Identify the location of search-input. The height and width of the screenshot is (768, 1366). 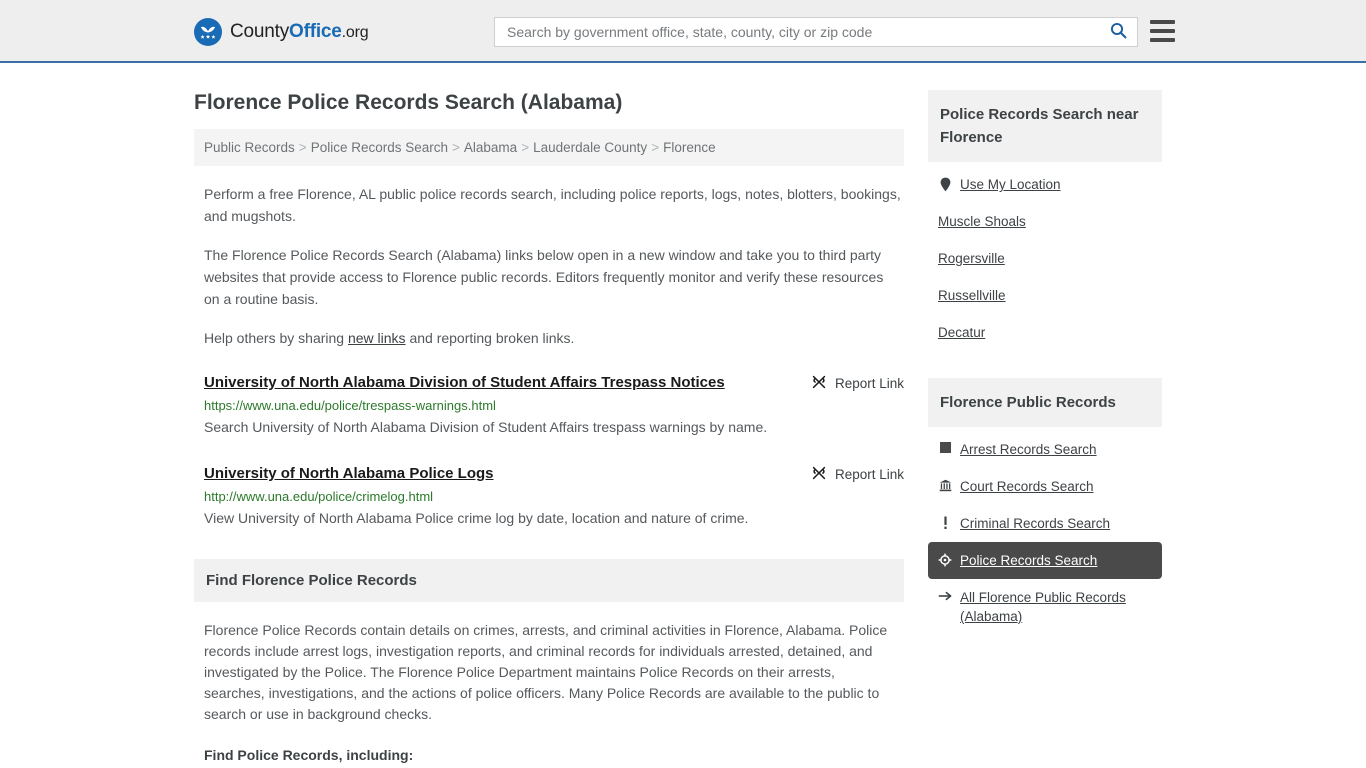
(797, 32).